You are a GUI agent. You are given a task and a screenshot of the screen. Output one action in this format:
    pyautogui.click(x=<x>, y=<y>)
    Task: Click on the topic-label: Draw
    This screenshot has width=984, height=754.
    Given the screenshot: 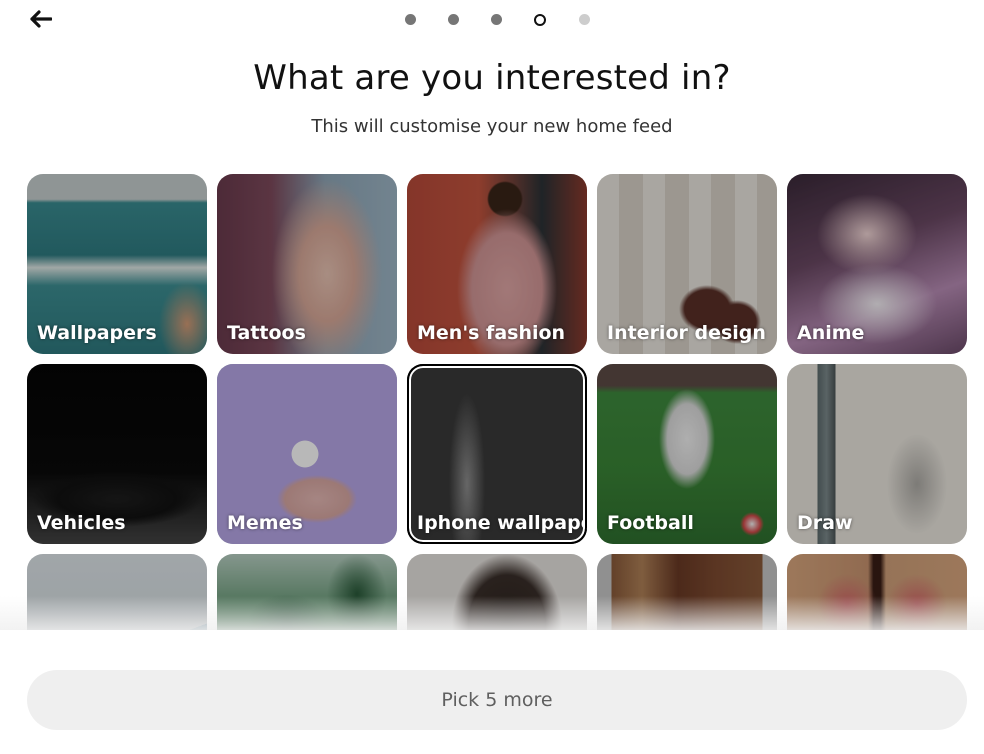 What is the action you would take?
    pyautogui.click(x=825, y=523)
    